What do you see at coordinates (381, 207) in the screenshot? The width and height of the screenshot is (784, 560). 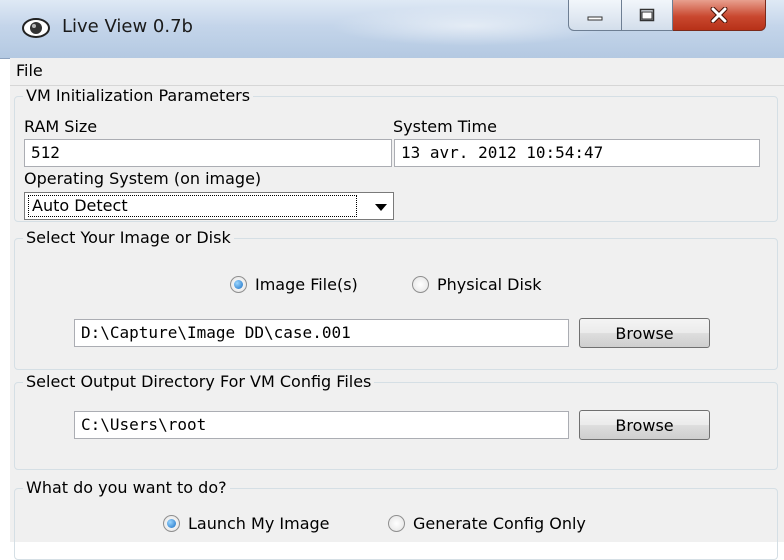 I see `chevron-down-icon` at bounding box center [381, 207].